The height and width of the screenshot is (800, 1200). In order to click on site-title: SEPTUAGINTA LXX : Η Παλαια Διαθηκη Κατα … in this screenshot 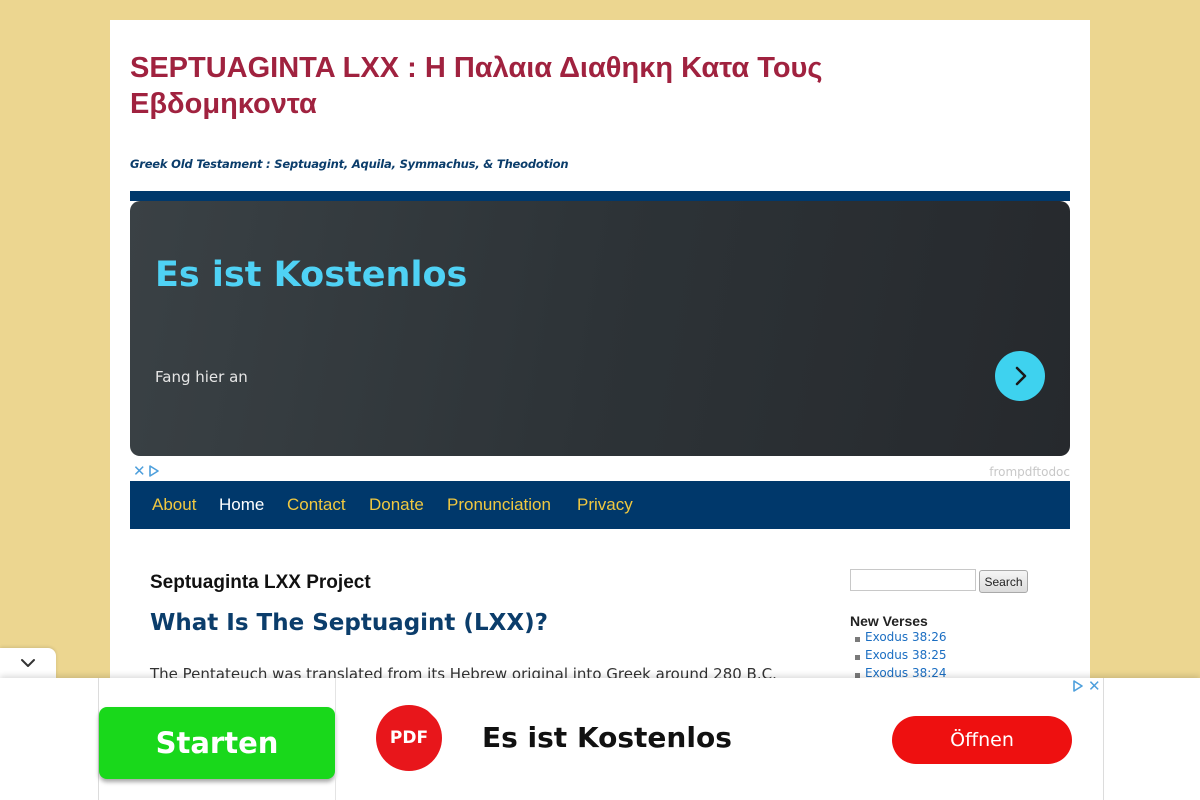, I will do `click(480, 86)`.